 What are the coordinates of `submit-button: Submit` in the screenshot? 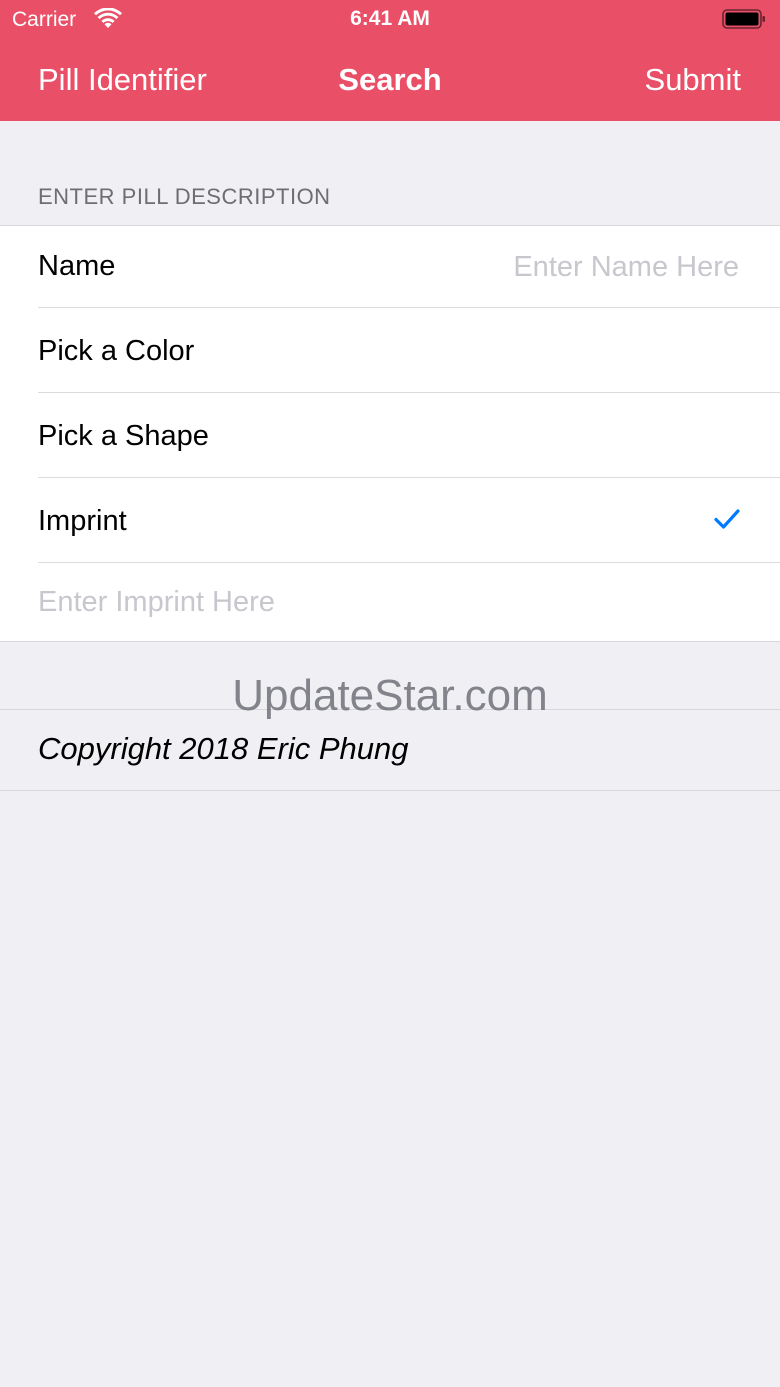 It's located at (693, 80).